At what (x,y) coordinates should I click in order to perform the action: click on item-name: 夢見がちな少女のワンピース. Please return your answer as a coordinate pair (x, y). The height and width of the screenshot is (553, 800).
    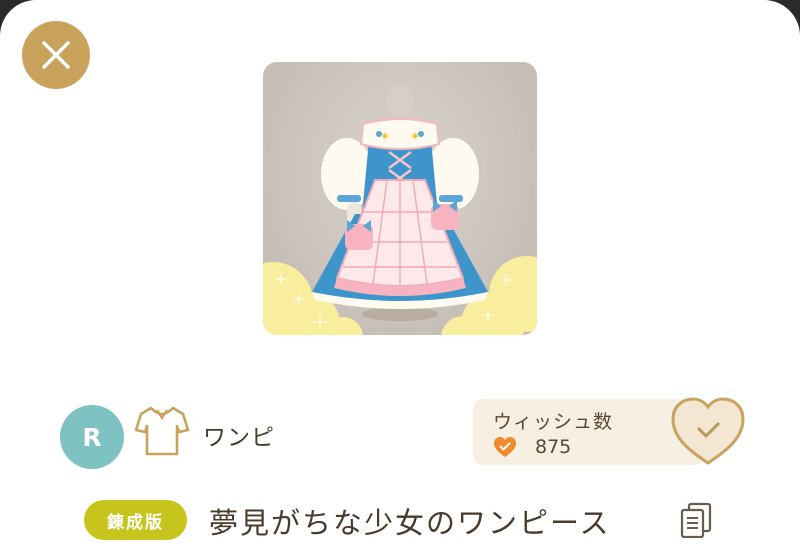
    Looking at the image, I should click on (410, 523).